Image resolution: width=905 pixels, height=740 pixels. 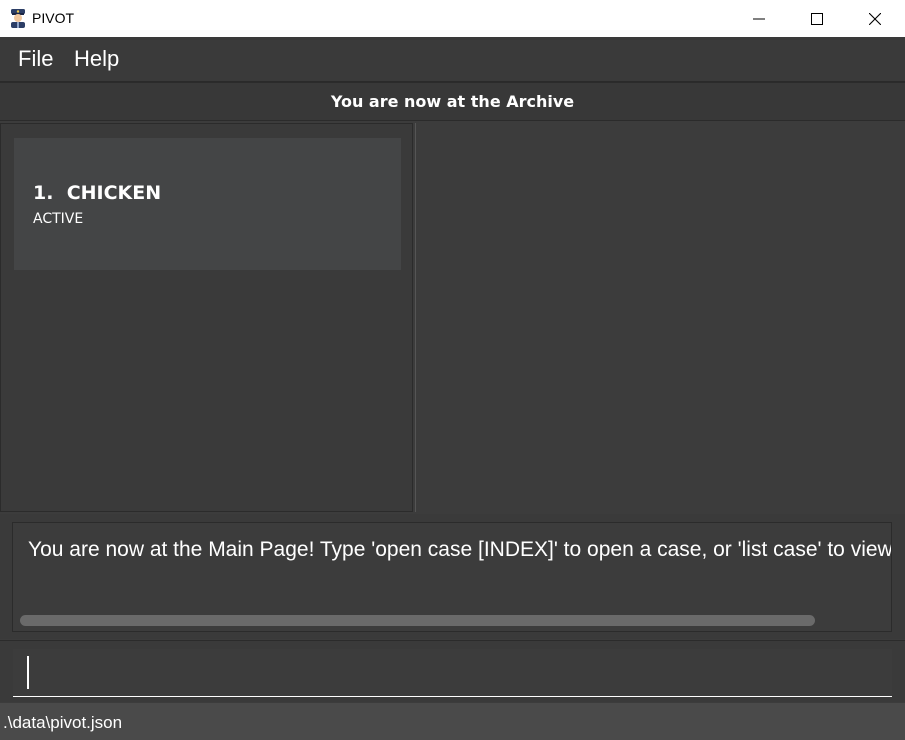 I want to click on location-header: You are now at the Archive, so click(x=452, y=101).